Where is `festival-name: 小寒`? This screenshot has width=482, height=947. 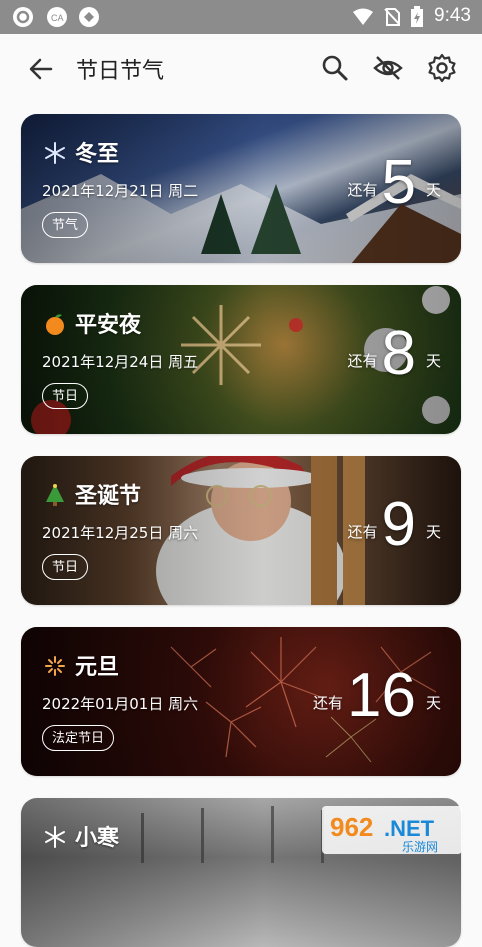
festival-name: 小寒 is located at coordinates (97, 838).